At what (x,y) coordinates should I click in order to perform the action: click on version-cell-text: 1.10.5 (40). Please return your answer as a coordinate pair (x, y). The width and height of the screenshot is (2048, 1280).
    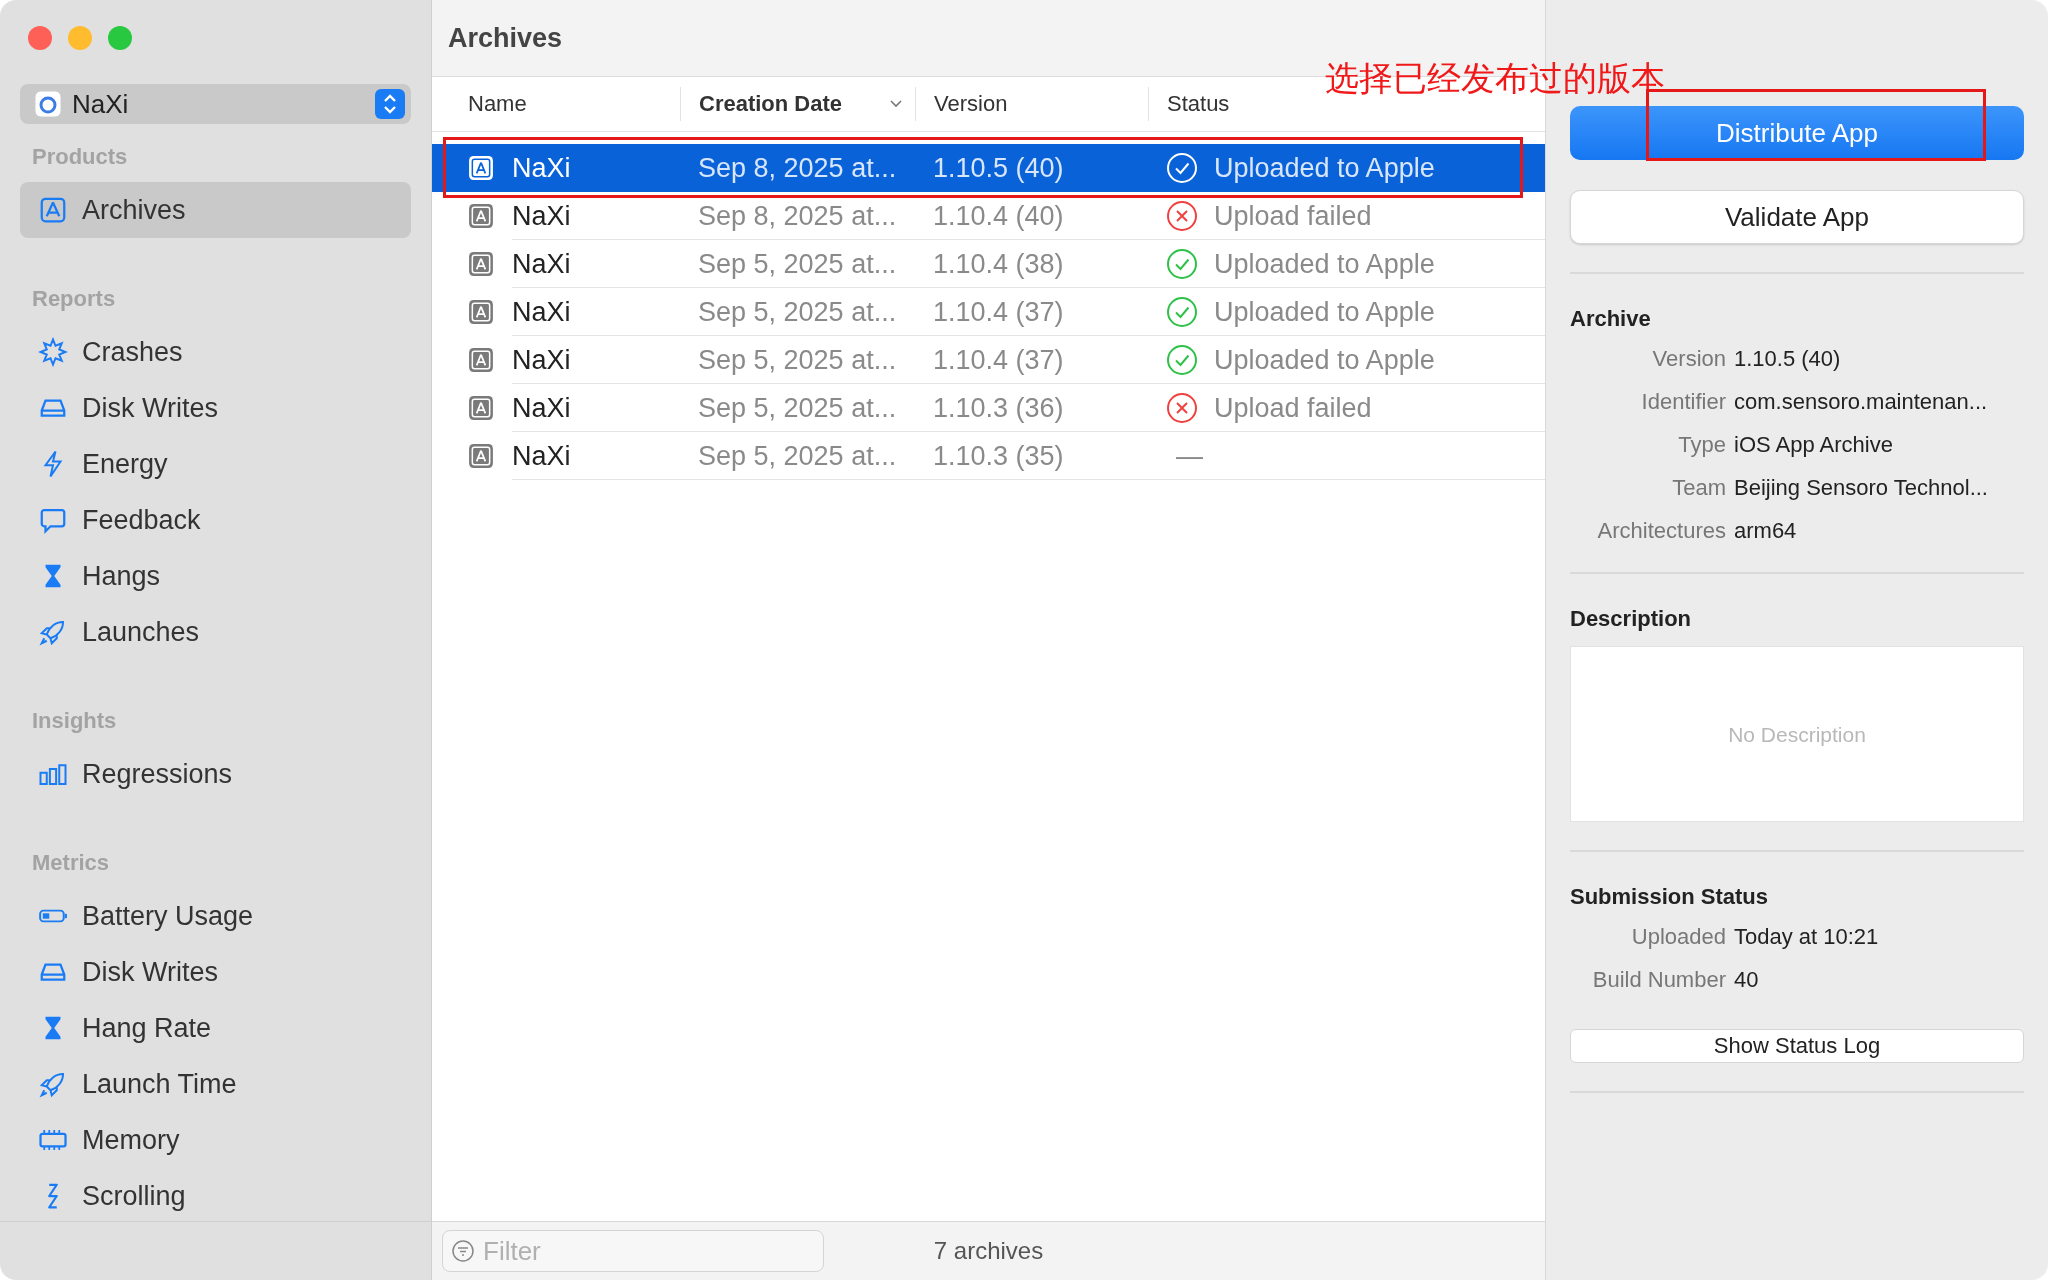
    Looking at the image, I should click on (998, 168).